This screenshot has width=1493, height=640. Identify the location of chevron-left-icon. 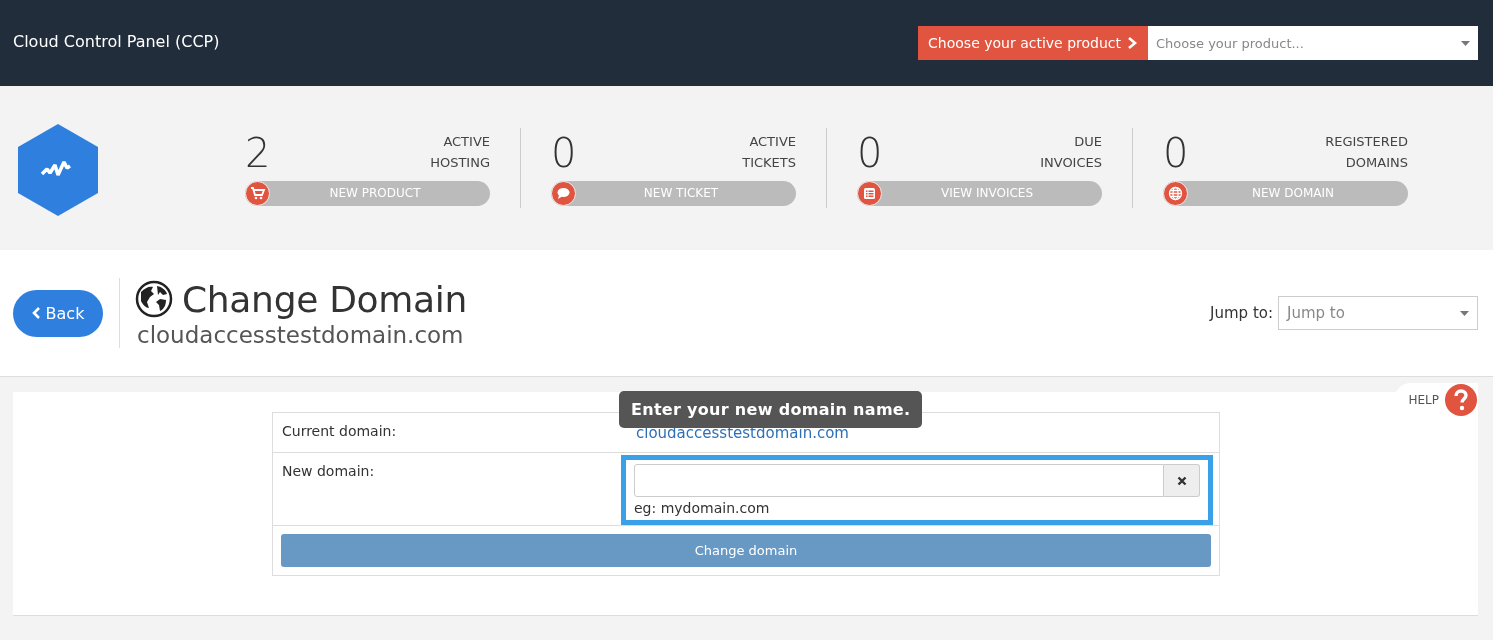
(36, 313).